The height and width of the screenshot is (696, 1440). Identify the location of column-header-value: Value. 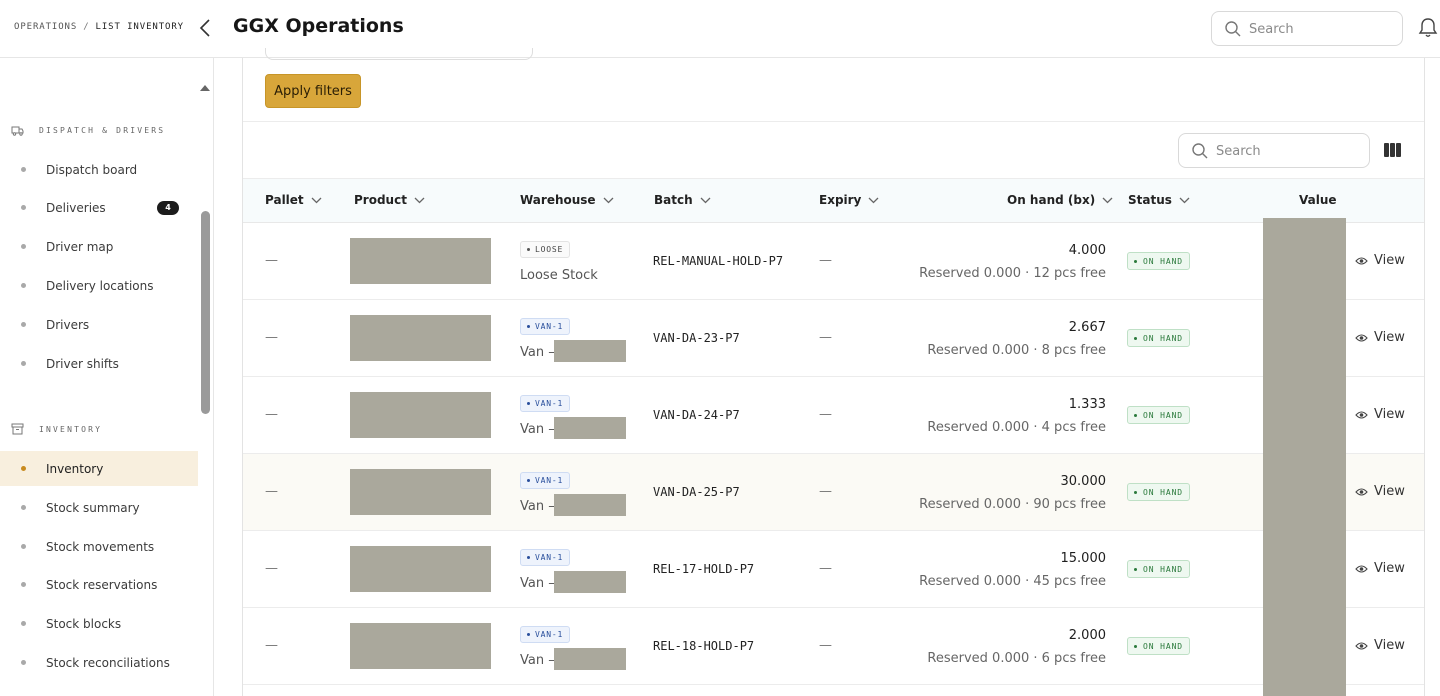
(1318, 200).